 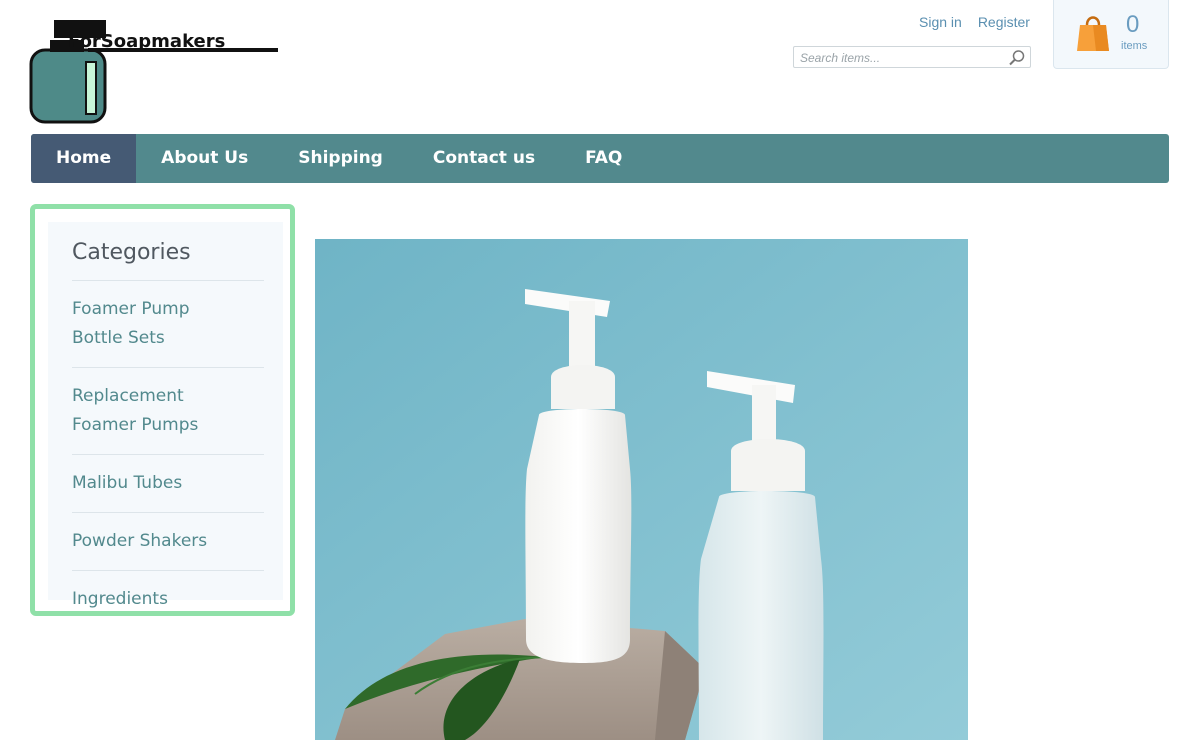 I want to click on category-replacement-foamer-pumps: Replacement Foamer Pumps, so click(x=168, y=410).